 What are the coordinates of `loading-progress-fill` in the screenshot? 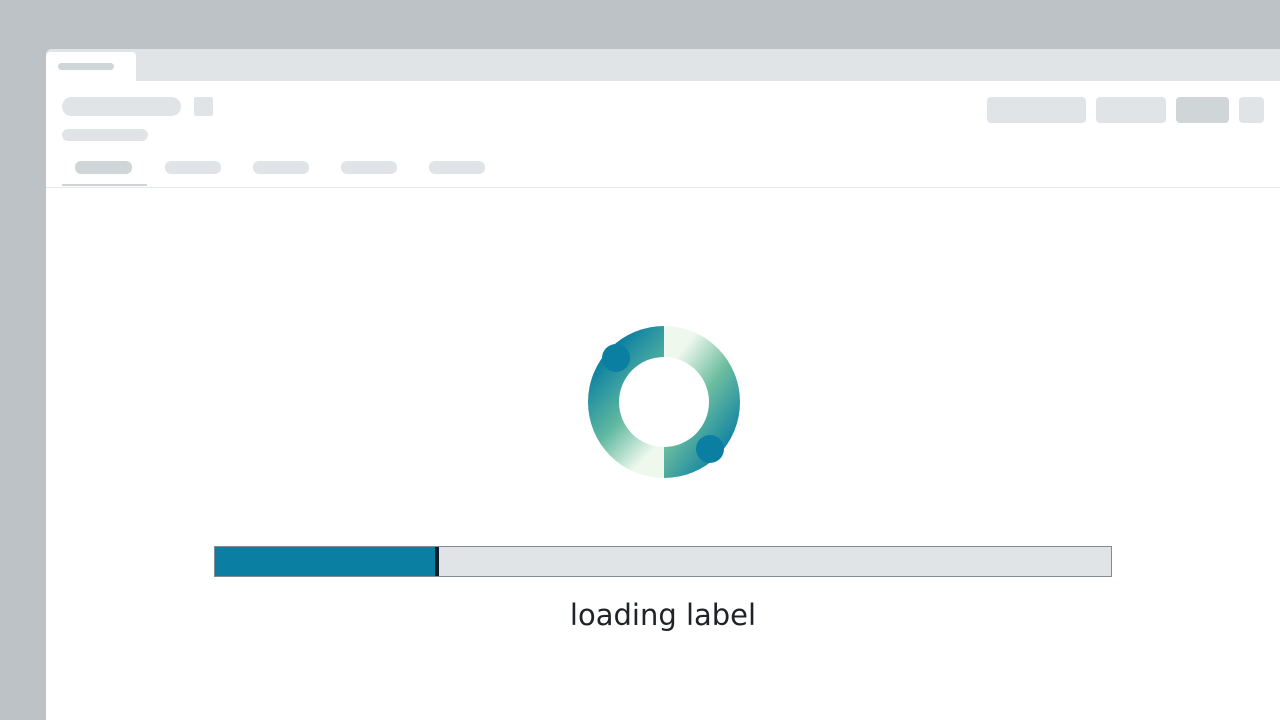 It's located at (327, 561).